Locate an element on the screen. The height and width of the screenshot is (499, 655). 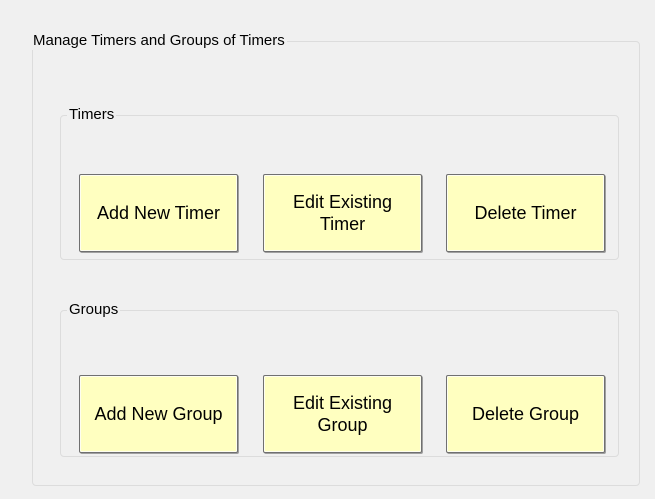
edit-existing-group-button-label: Edit Existing Group is located at coordinates (342, 414).